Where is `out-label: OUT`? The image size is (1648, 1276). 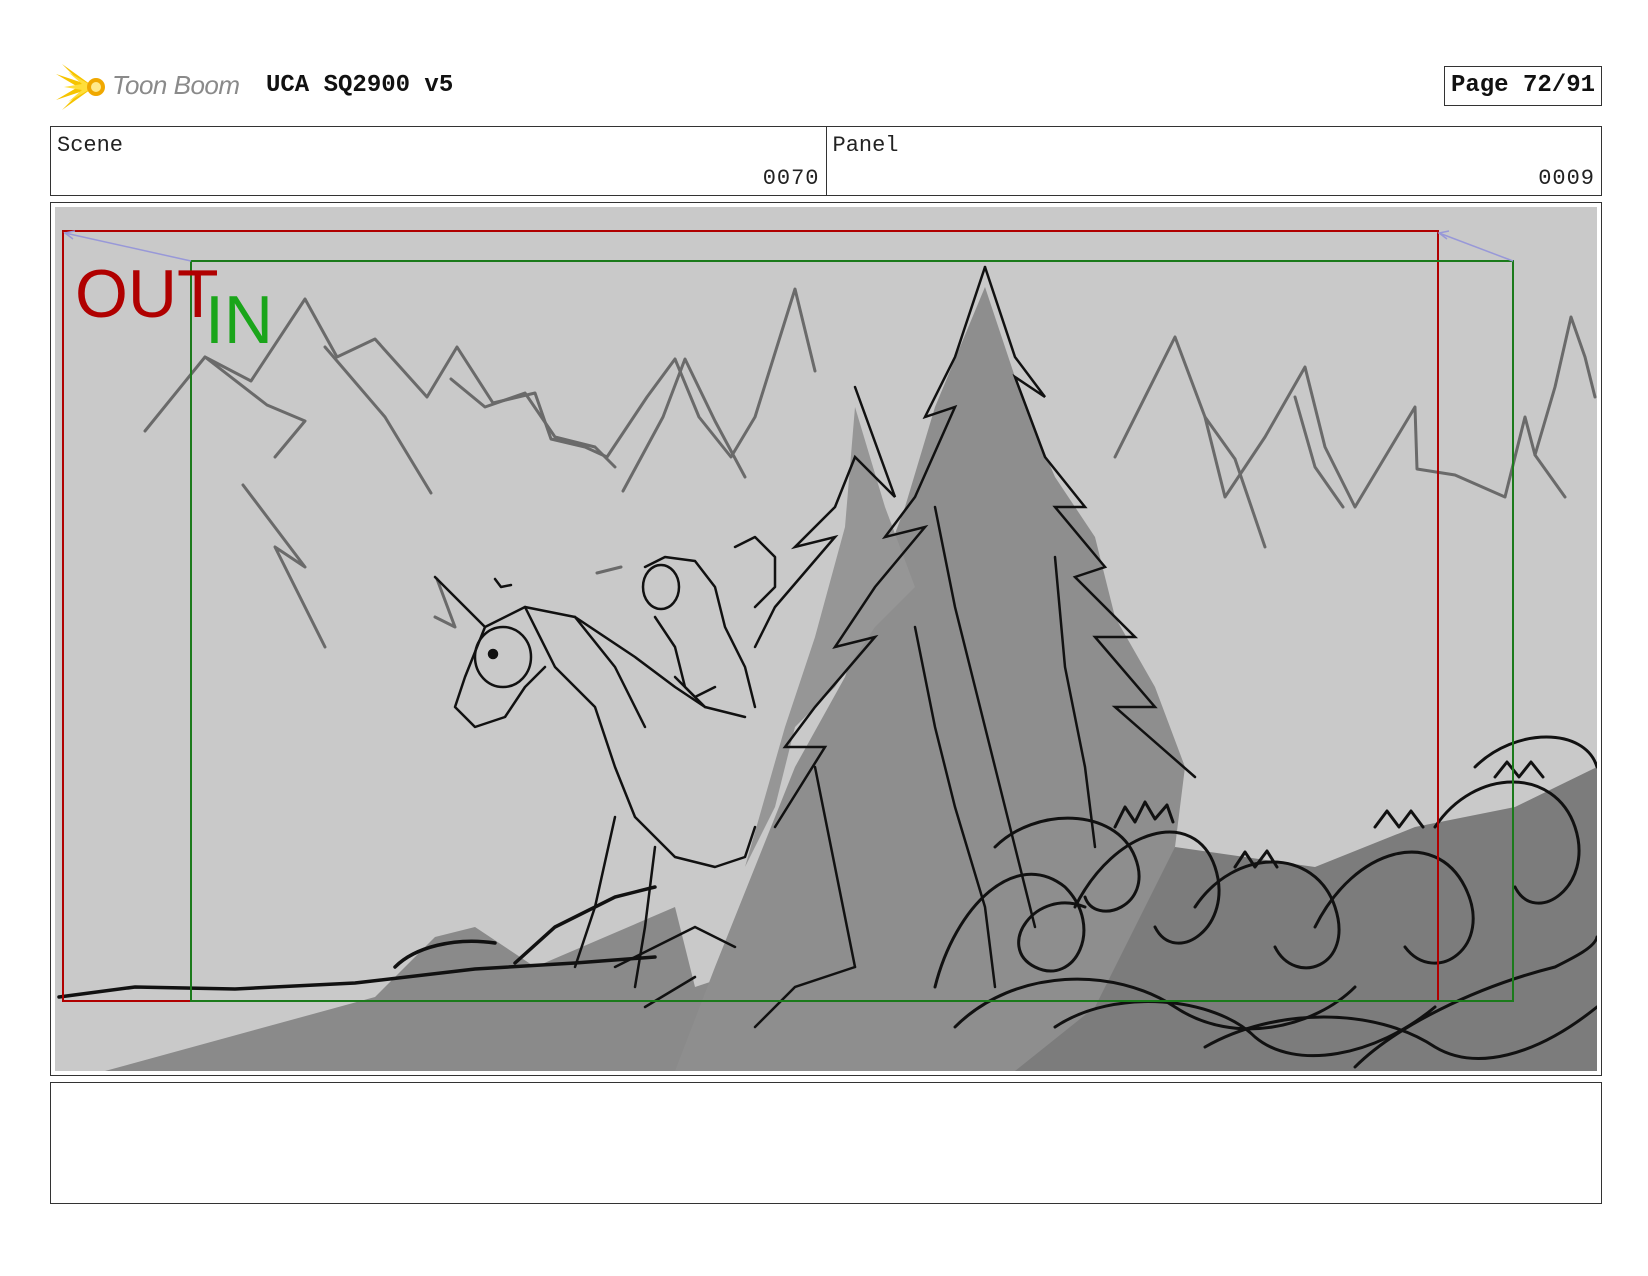
out-label: OUT is located at coordinates (147, 294).